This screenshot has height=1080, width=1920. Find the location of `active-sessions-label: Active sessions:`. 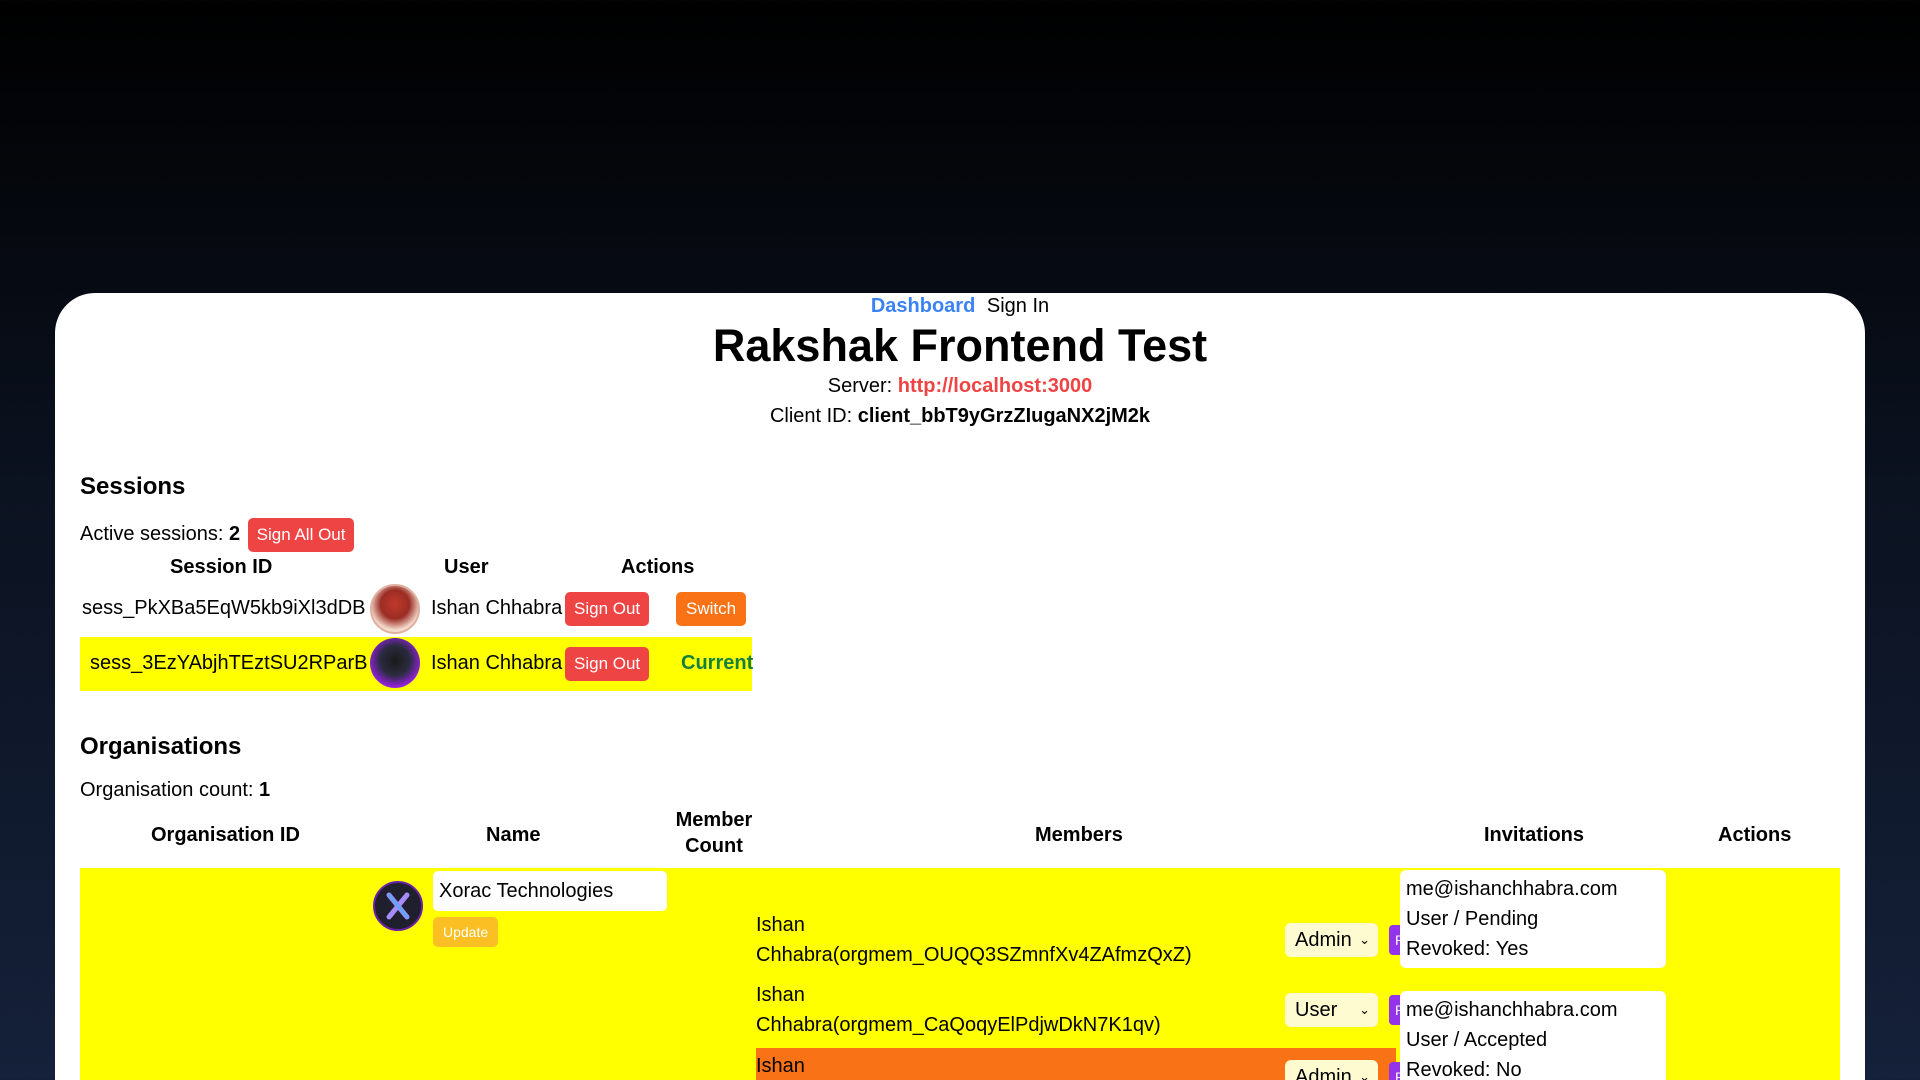

active-sessions-label: Active sessions: is located at coordinates (152, 534).